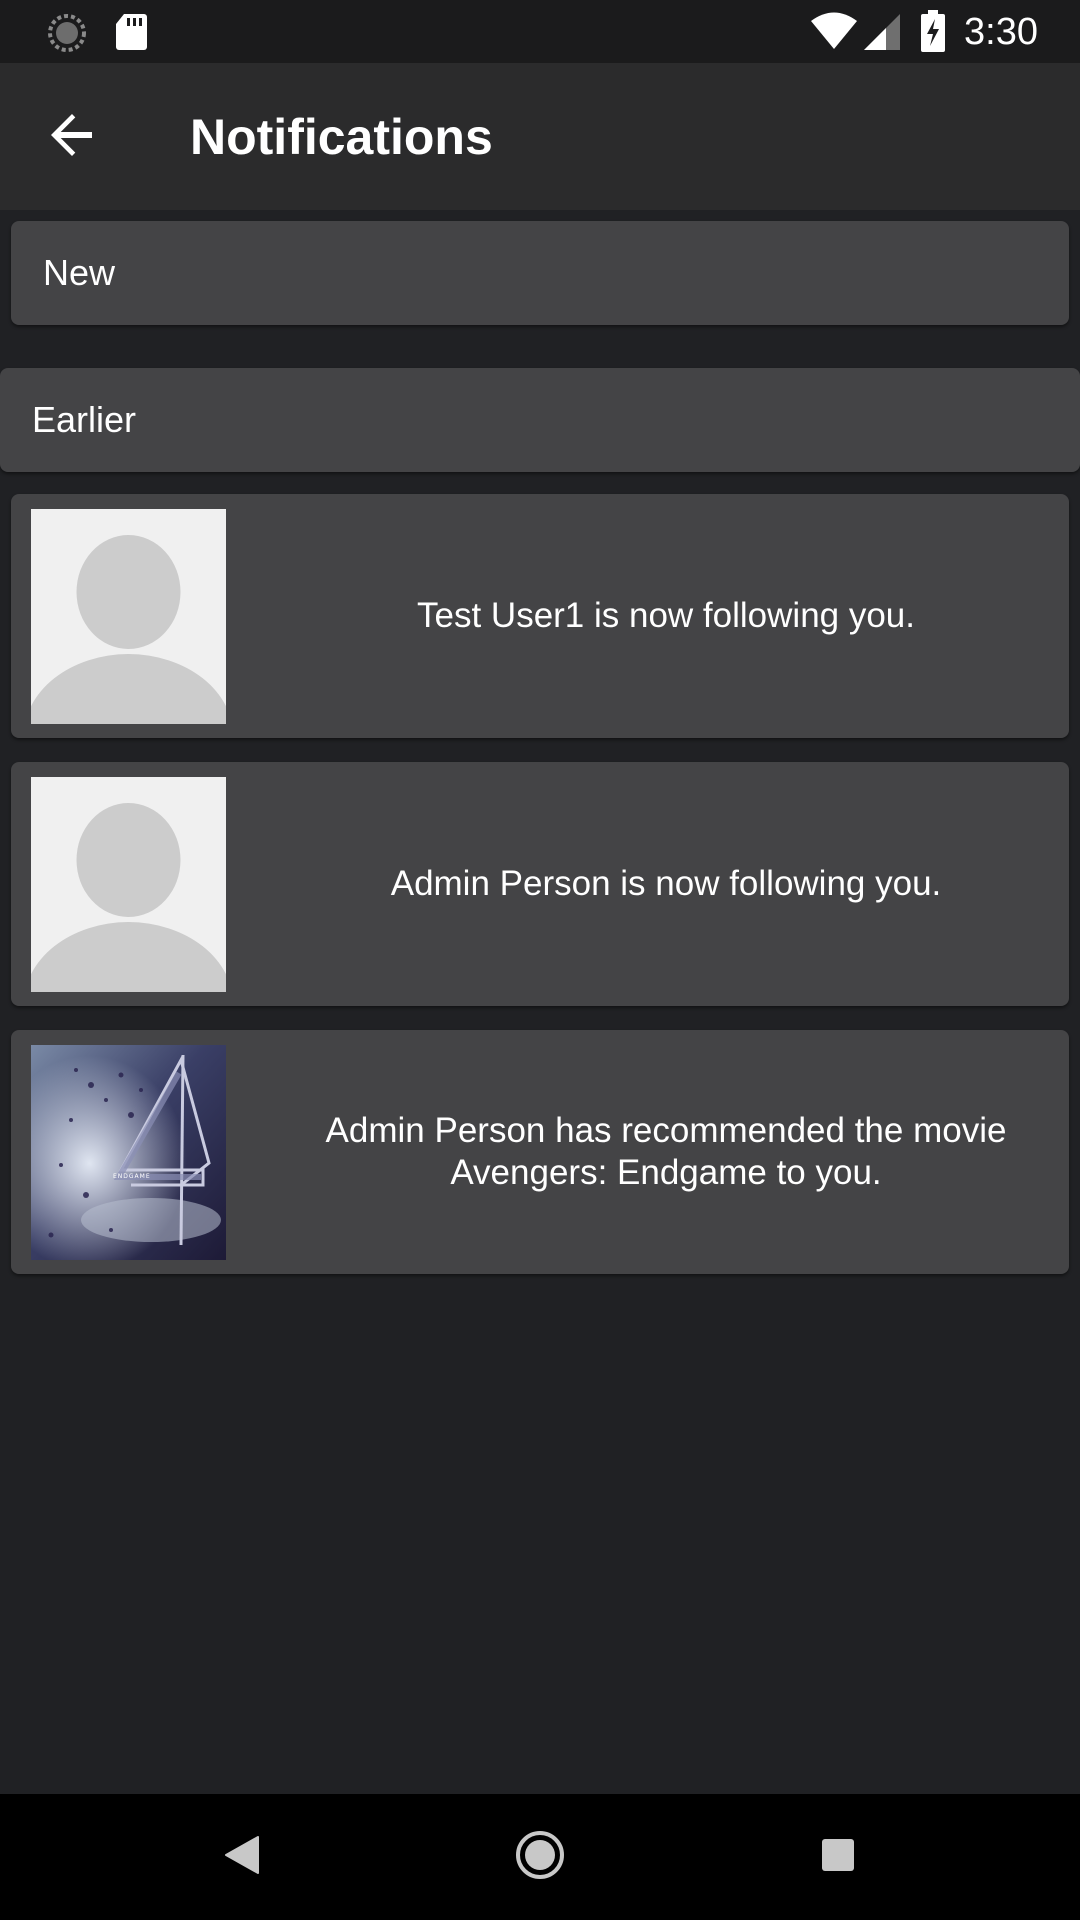 The width and height of the screenshot is (1080, 1920). Describe the element at coordinates (882, 34) in the screenshot. I see `cell-signal-icon` at that location.